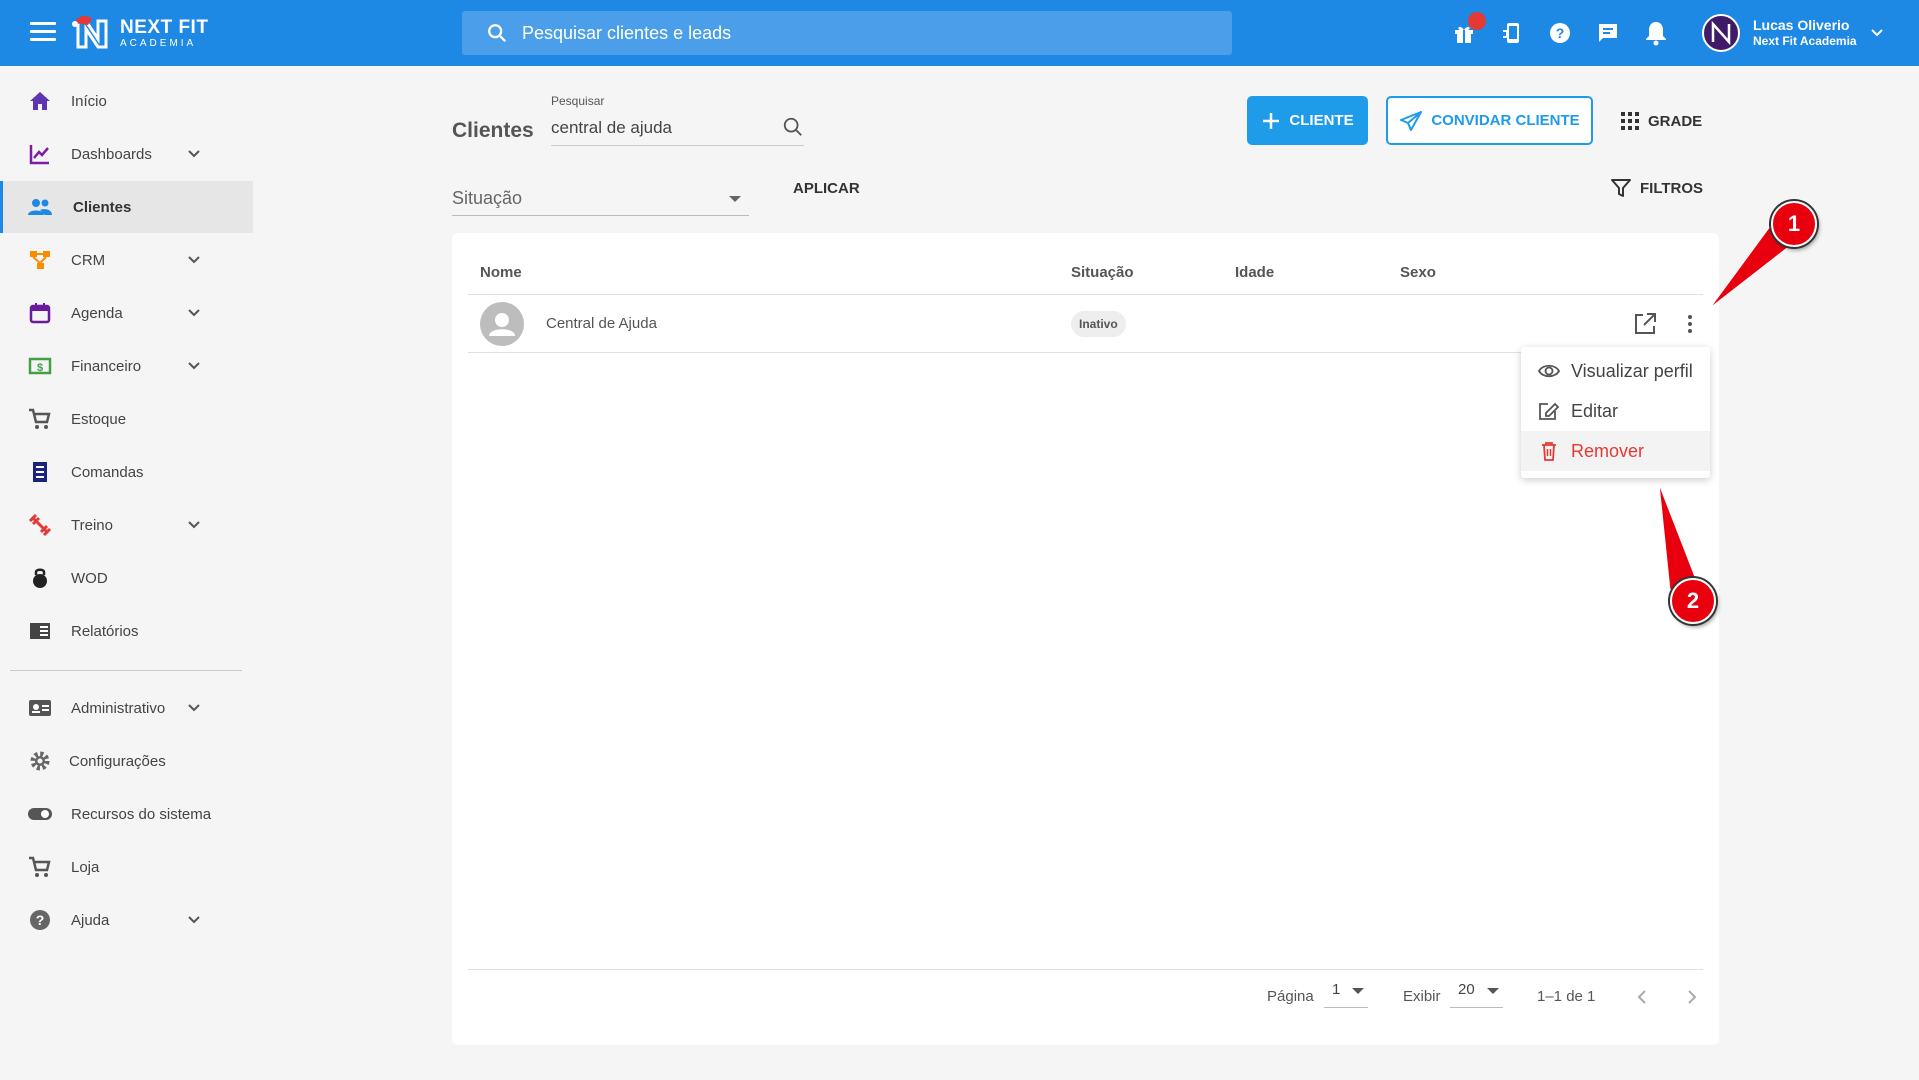 The image size is (1919, 1080). Describe the element at coordinates (847, 33) in the screenshot. I see `global-search-input: Pesquisar clientes e leads` at that location.